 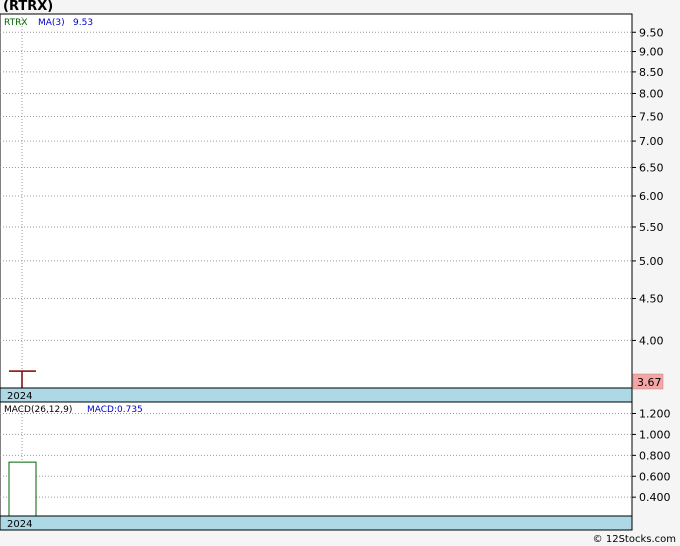 I want to click on macd-tick-label: 1.200, so click(x=655, y=414).